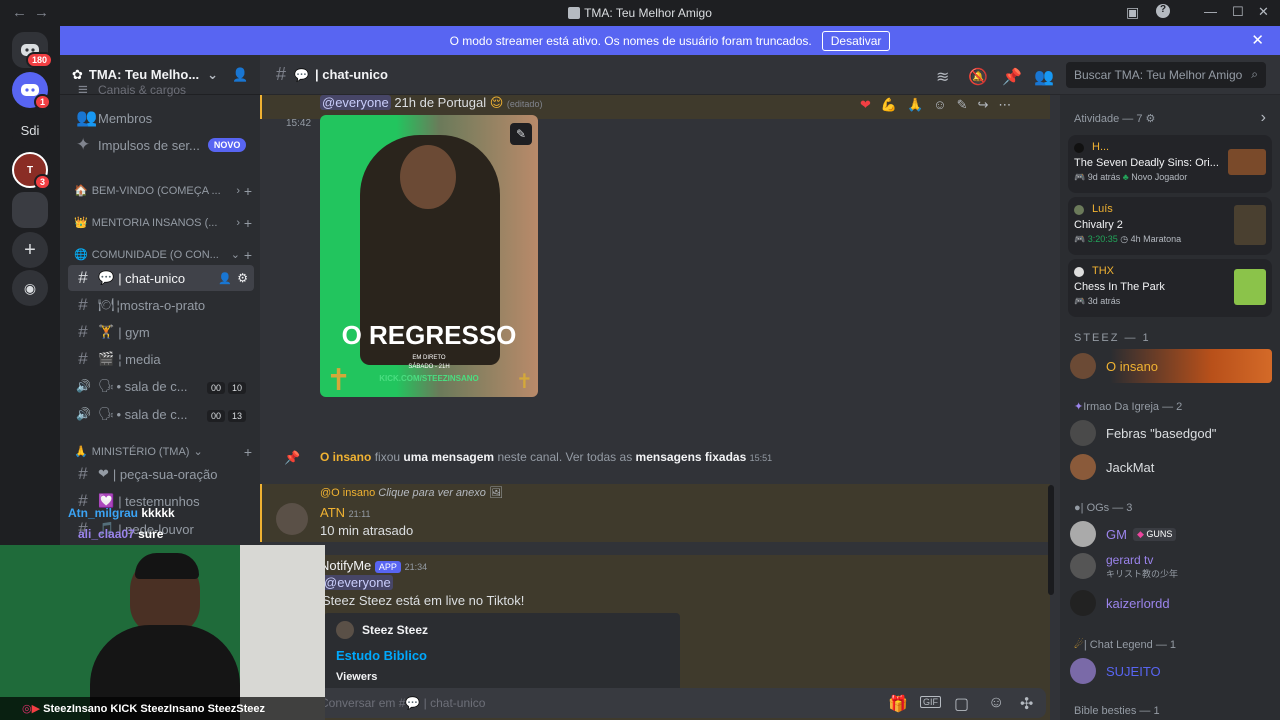 This screenshot has width=1280, height=720. What do you see at coordinates (30, 250) in the screenshot?
I see `add-server-icon: +` at bounding box center [30, 250].